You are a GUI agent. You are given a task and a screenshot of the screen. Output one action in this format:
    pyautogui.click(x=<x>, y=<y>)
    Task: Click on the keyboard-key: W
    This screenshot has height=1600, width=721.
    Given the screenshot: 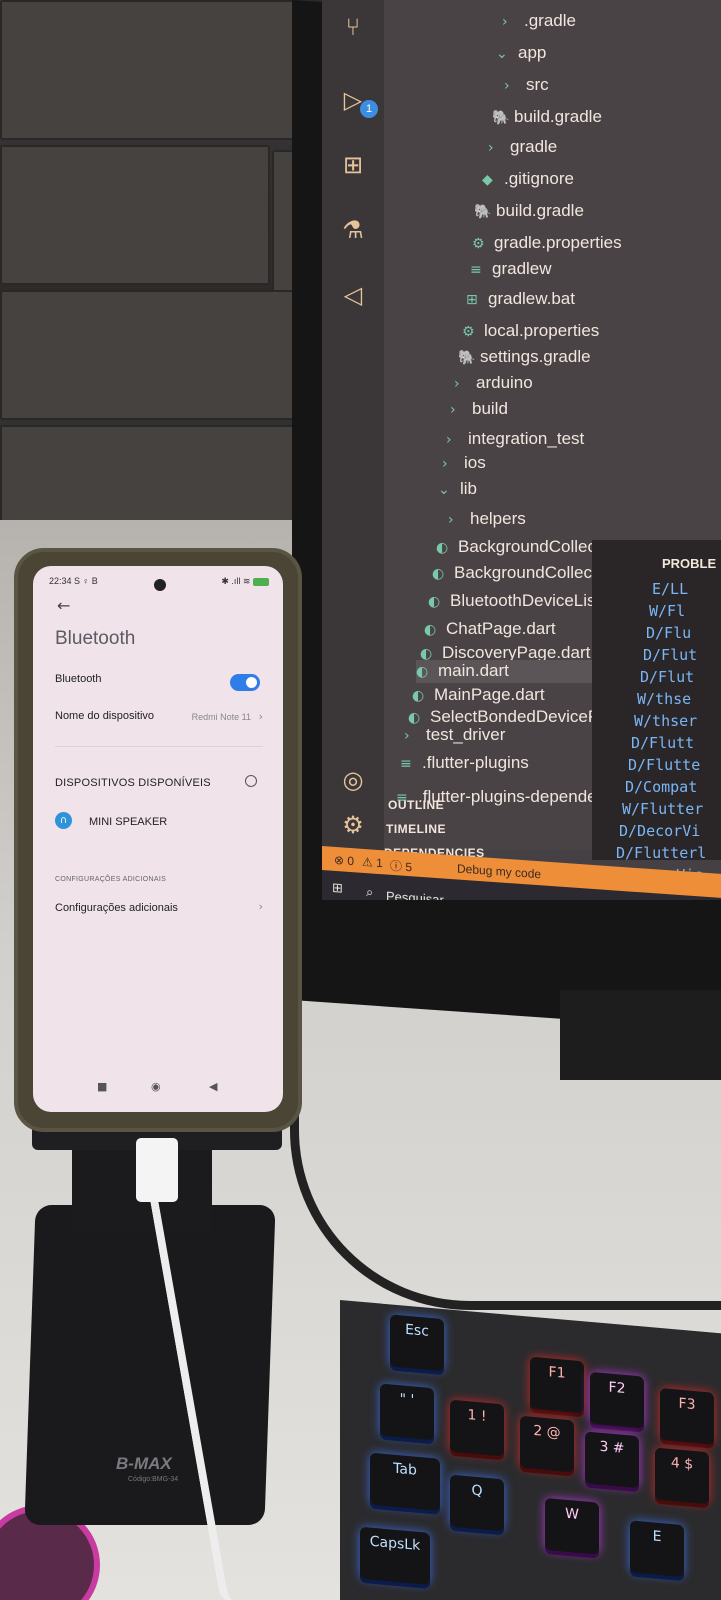 What is the action you would take?
    pyautogui.click(x=572, y=1526)
    